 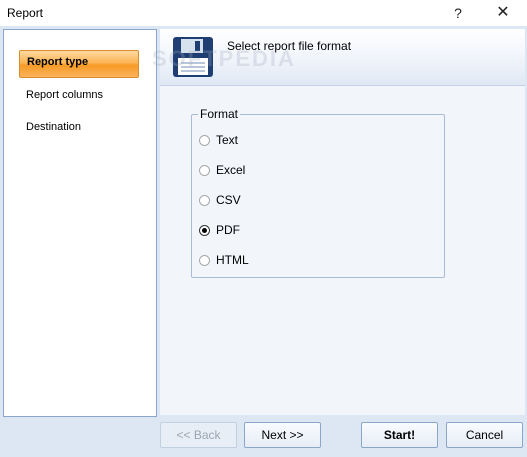 What do you see at coordinates (198, 435) in the screenshot?
I see `back-button: << Back` at bounding box center [198, 435].